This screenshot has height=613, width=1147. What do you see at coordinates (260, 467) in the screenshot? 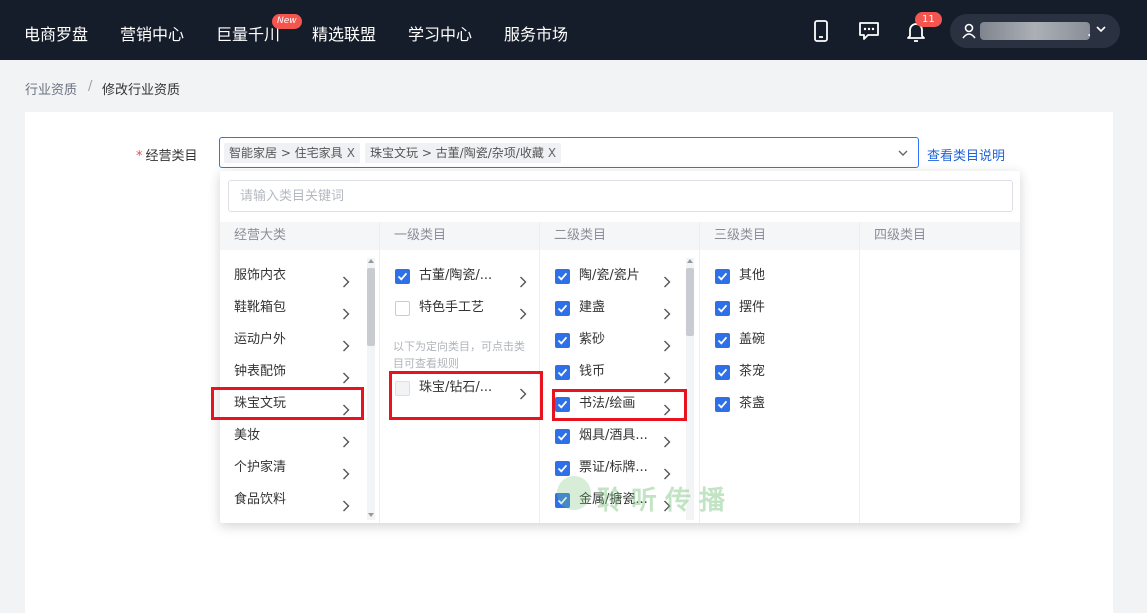
I see `item-label: 个护家清` at bounding box center [260, 467].